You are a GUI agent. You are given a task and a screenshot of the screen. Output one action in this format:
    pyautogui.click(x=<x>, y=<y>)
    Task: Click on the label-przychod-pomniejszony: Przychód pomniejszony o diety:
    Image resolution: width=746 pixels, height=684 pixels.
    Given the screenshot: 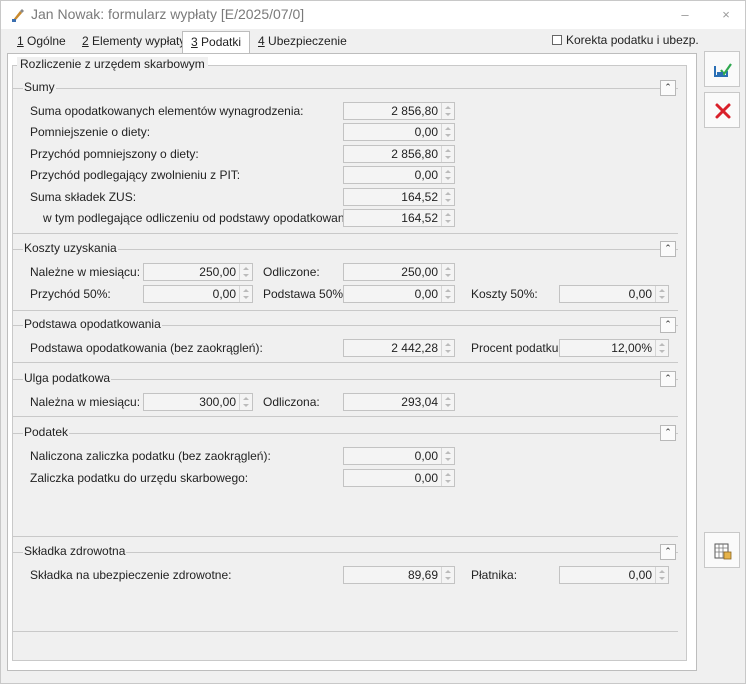 What is the action you would take?
    pyautogui.click(x=114, y=154)
    